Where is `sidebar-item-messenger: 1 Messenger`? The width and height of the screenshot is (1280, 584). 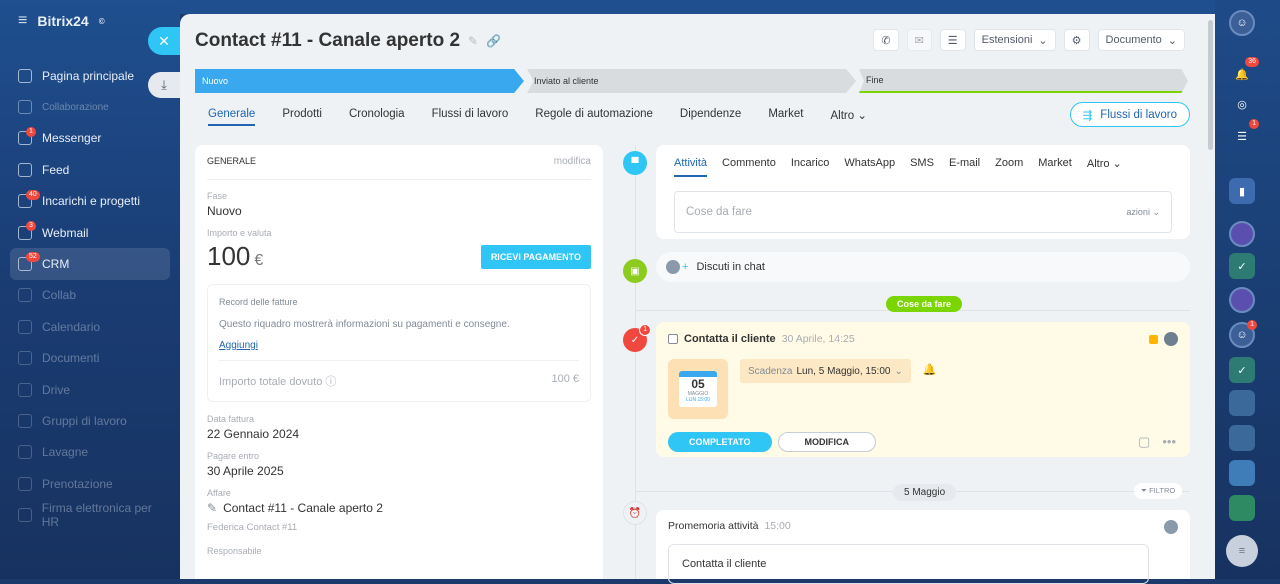
sidebar-item-messenger: 1 Messenger is located at coordinates (90, 138).